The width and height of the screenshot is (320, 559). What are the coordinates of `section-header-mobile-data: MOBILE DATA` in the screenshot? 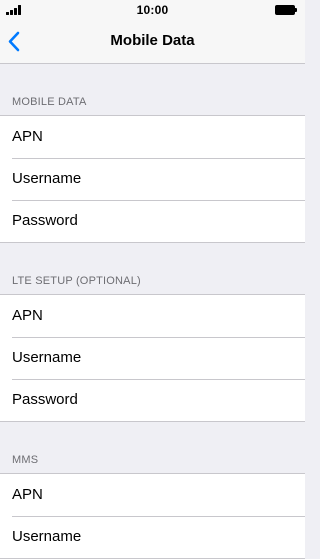 It's located at (152, 89).